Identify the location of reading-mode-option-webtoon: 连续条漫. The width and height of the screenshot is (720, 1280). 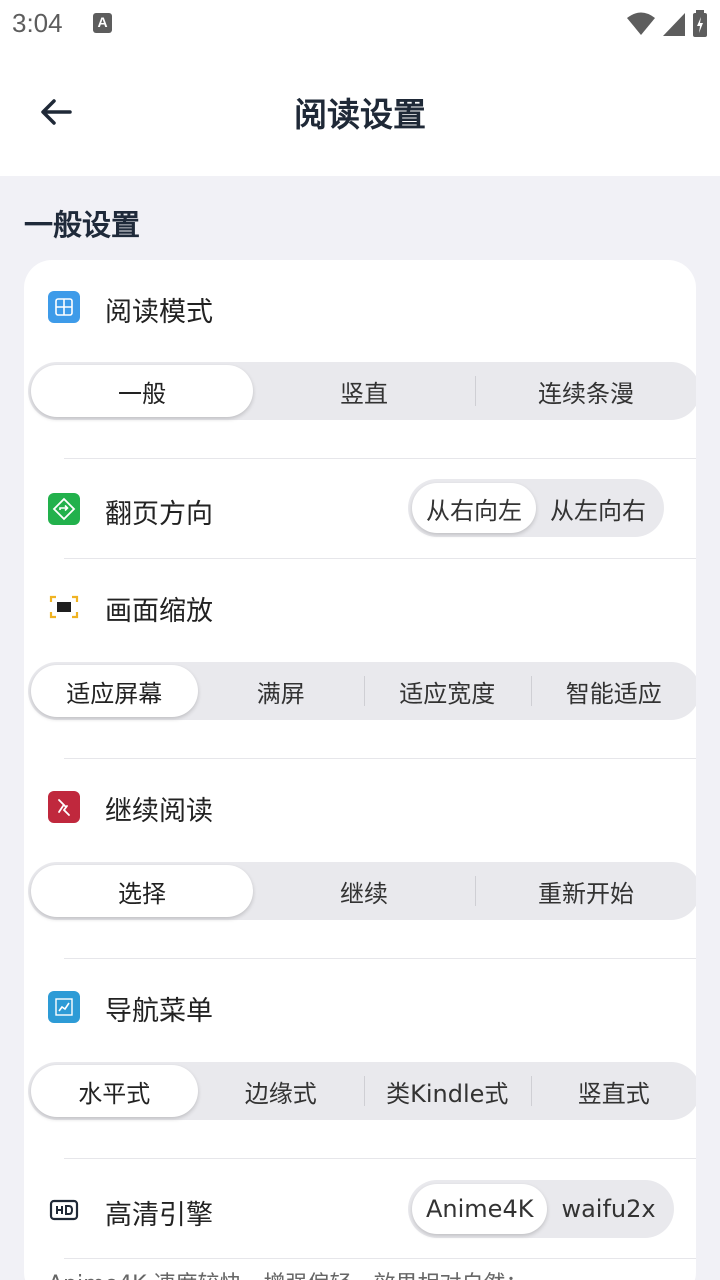
(585, 391).